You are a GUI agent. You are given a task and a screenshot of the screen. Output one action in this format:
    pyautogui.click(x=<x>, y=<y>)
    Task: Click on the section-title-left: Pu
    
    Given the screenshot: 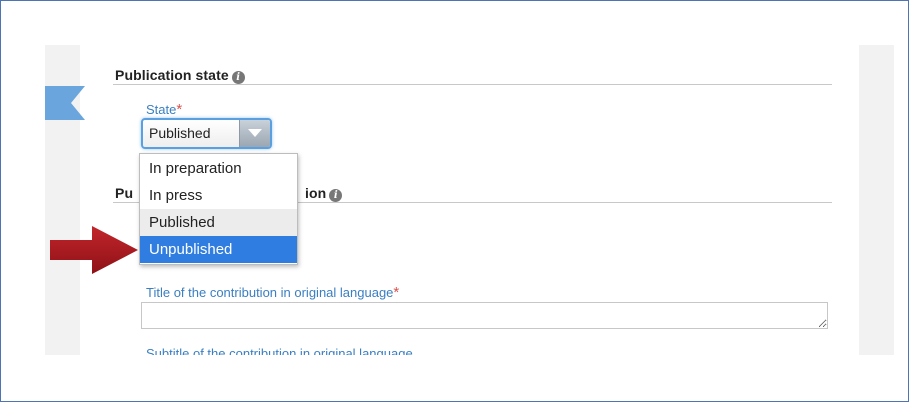 What is the action you would take?
    pyautogui.click(x=124, y=193)
    